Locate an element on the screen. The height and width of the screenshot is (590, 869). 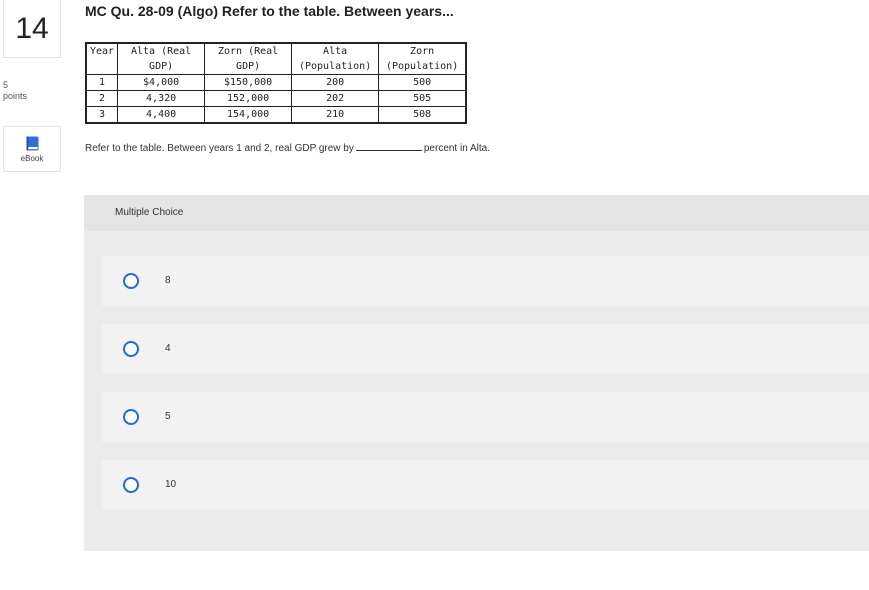
ebook-button: eBook is located at coordinates (32, 149).